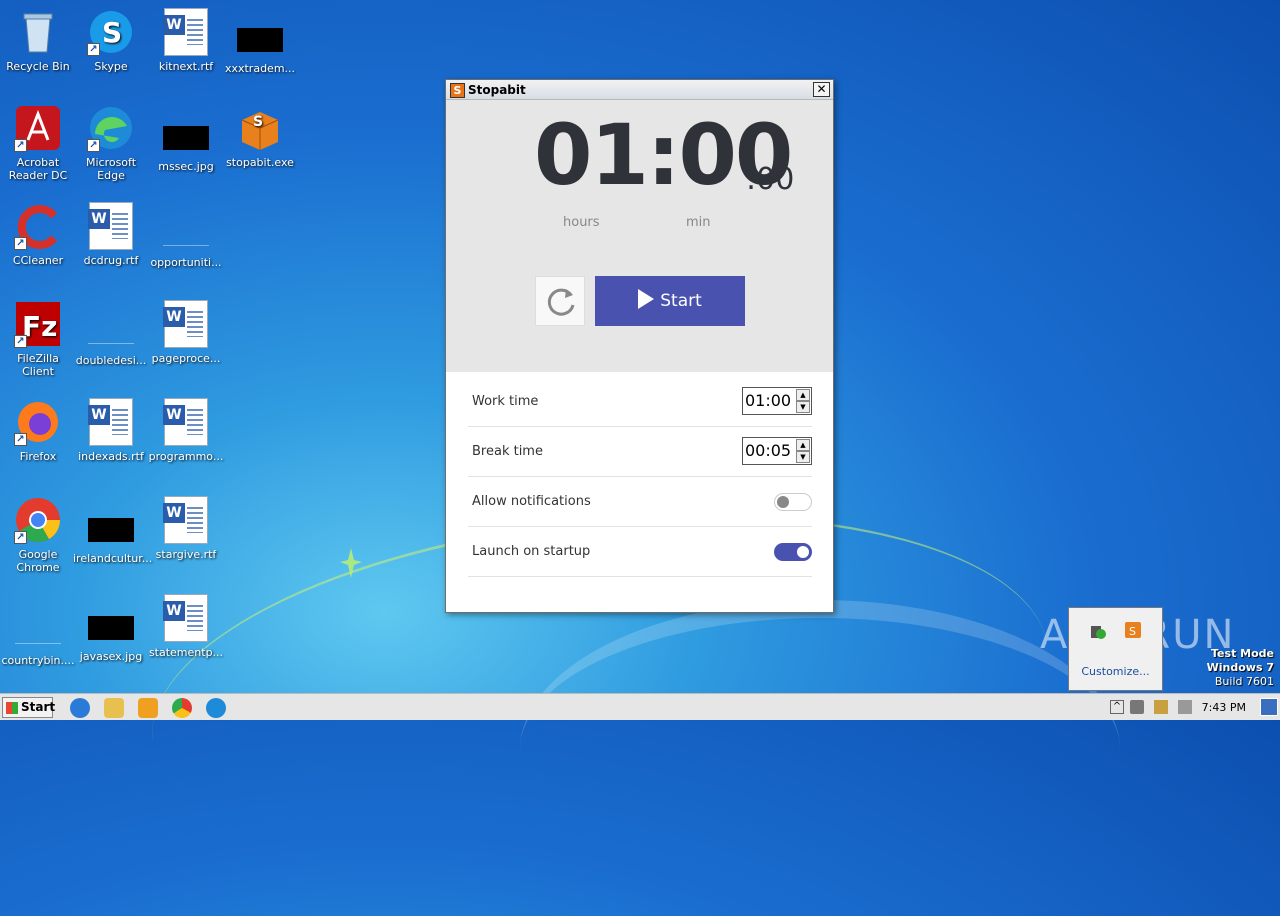 The width and height of the screenshot is (1280, 916). Describe the element at coordinates (186, 554) in the screenshot. I see `desktop-icon-label: stargive.rtf` at that location.